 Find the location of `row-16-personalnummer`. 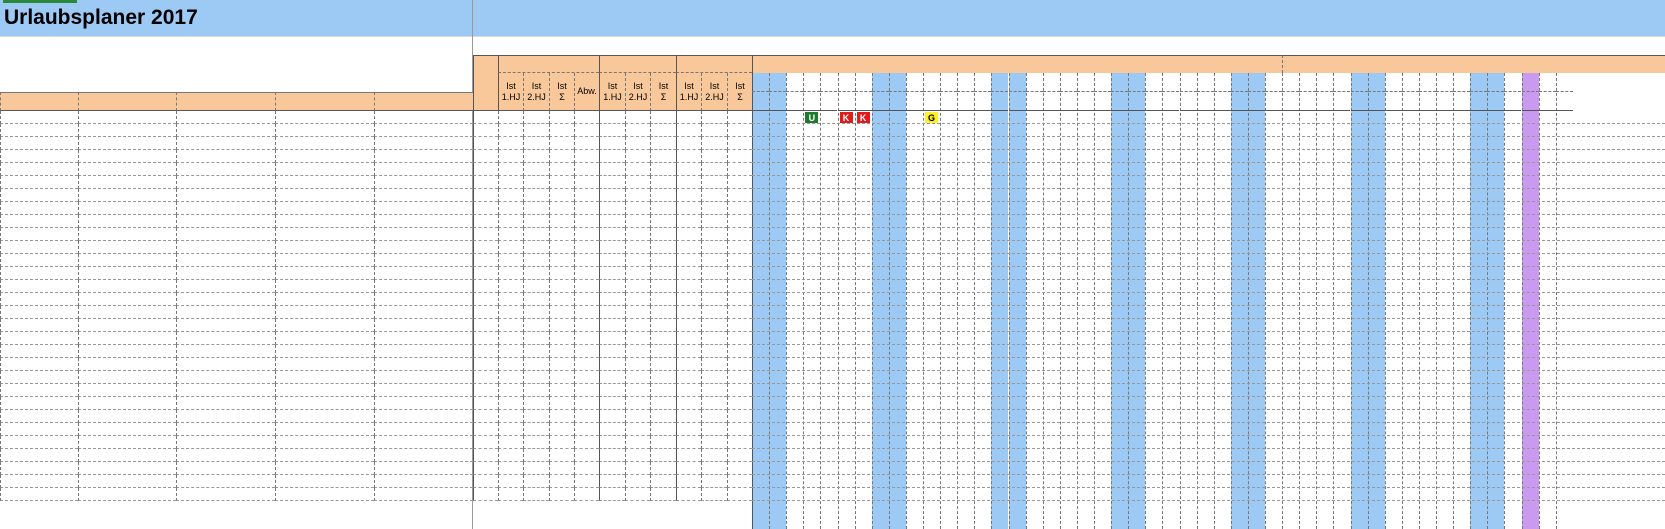

row-16-personalnummer is located at coordinates (39, 312).